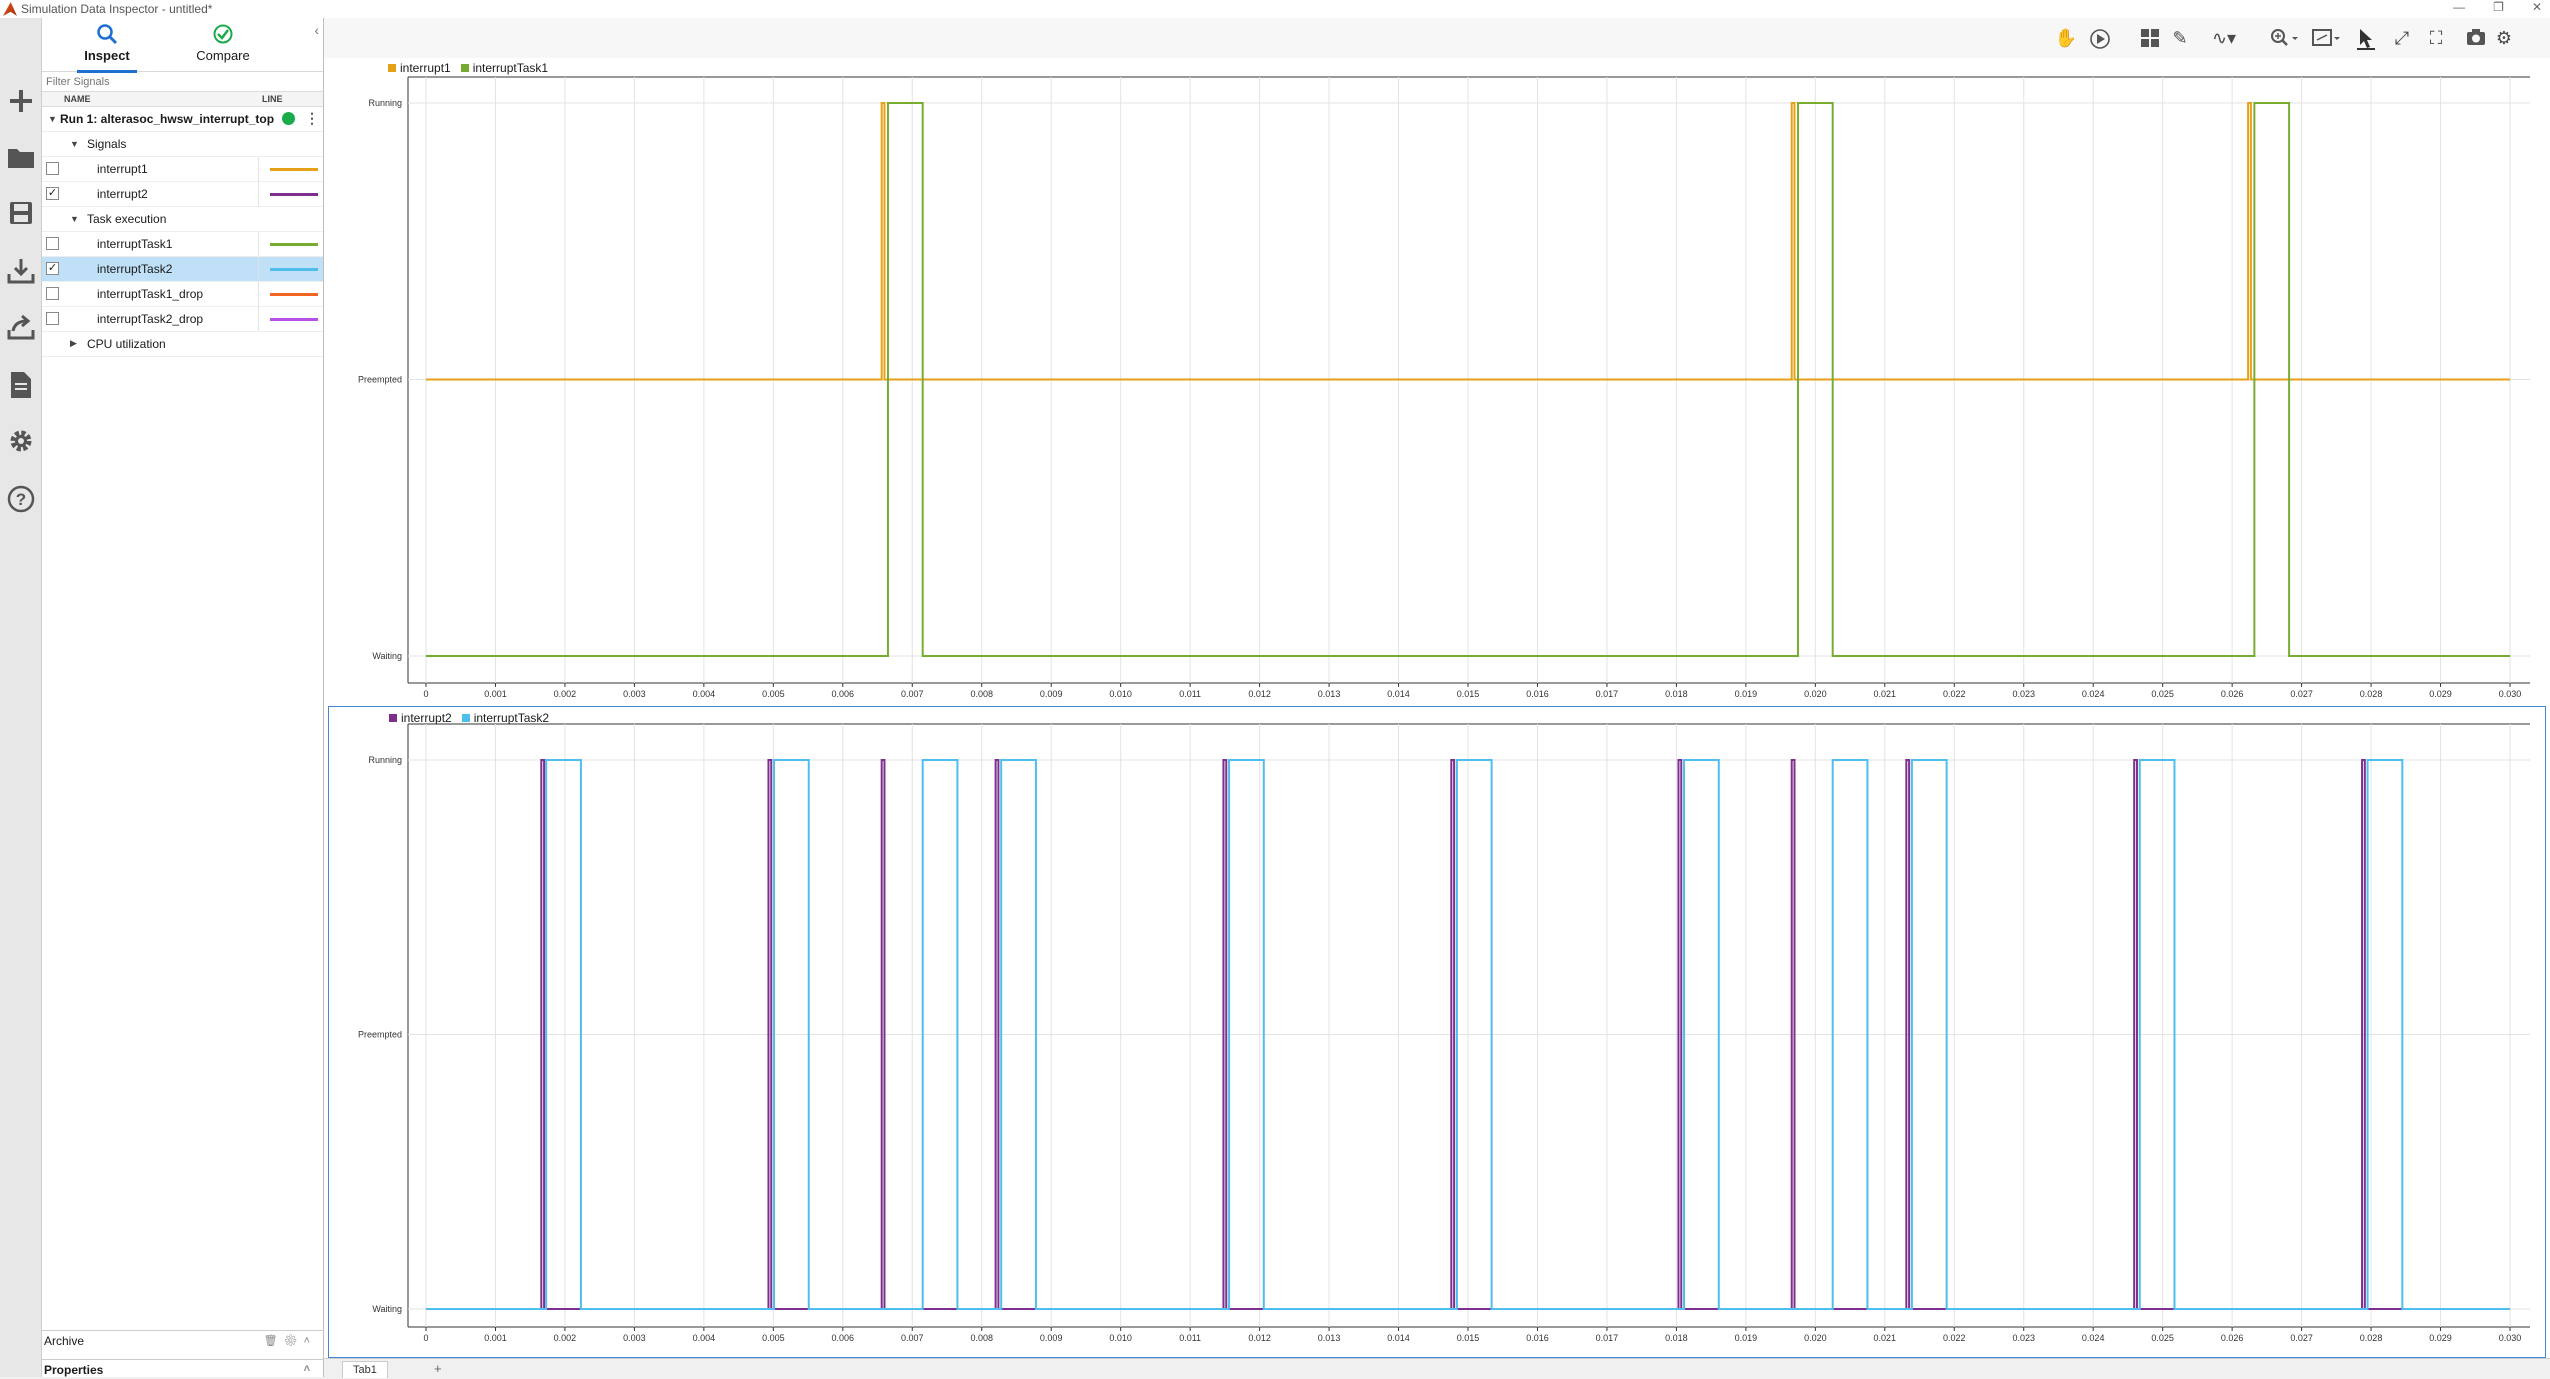 The width and height of the screenshot is (2550, 1379). Describe the element at coordinates (2459, 7) in the screenshot. I see `minimize-icon: —` at that location.